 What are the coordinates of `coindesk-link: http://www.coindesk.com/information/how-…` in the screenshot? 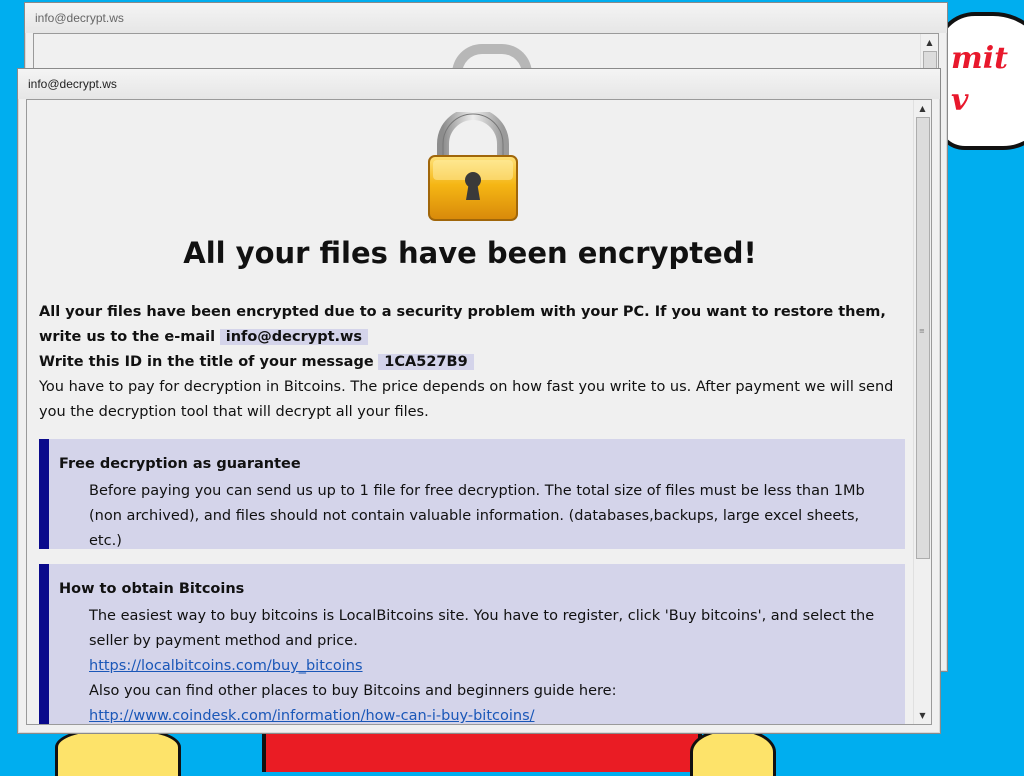 It's located at (312, 716).